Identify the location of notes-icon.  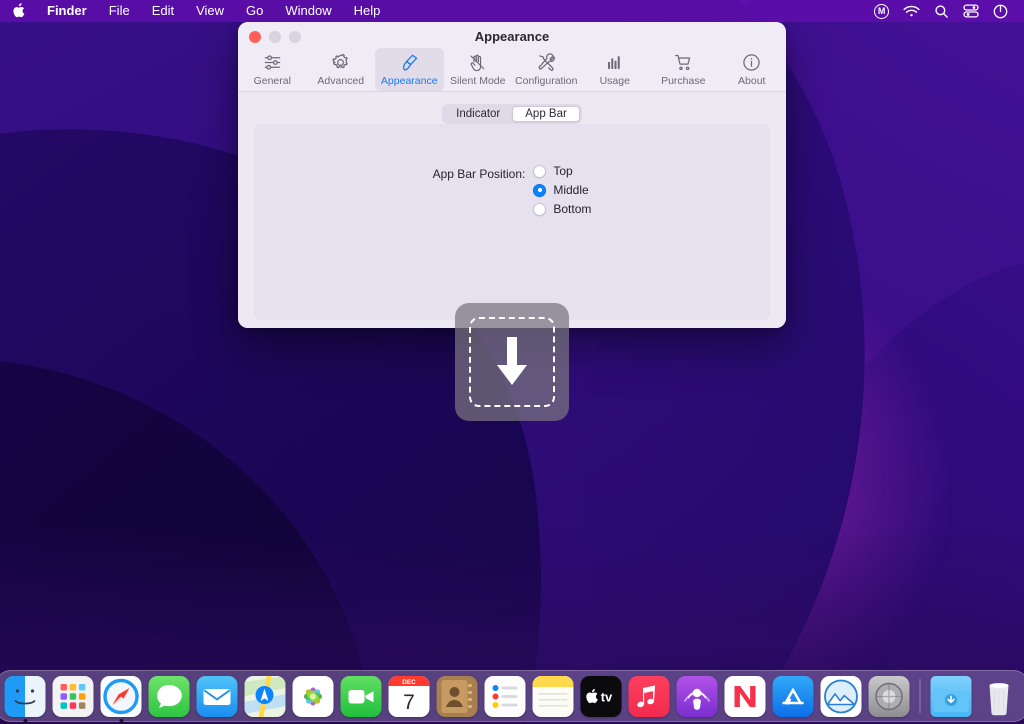
(553, 696).